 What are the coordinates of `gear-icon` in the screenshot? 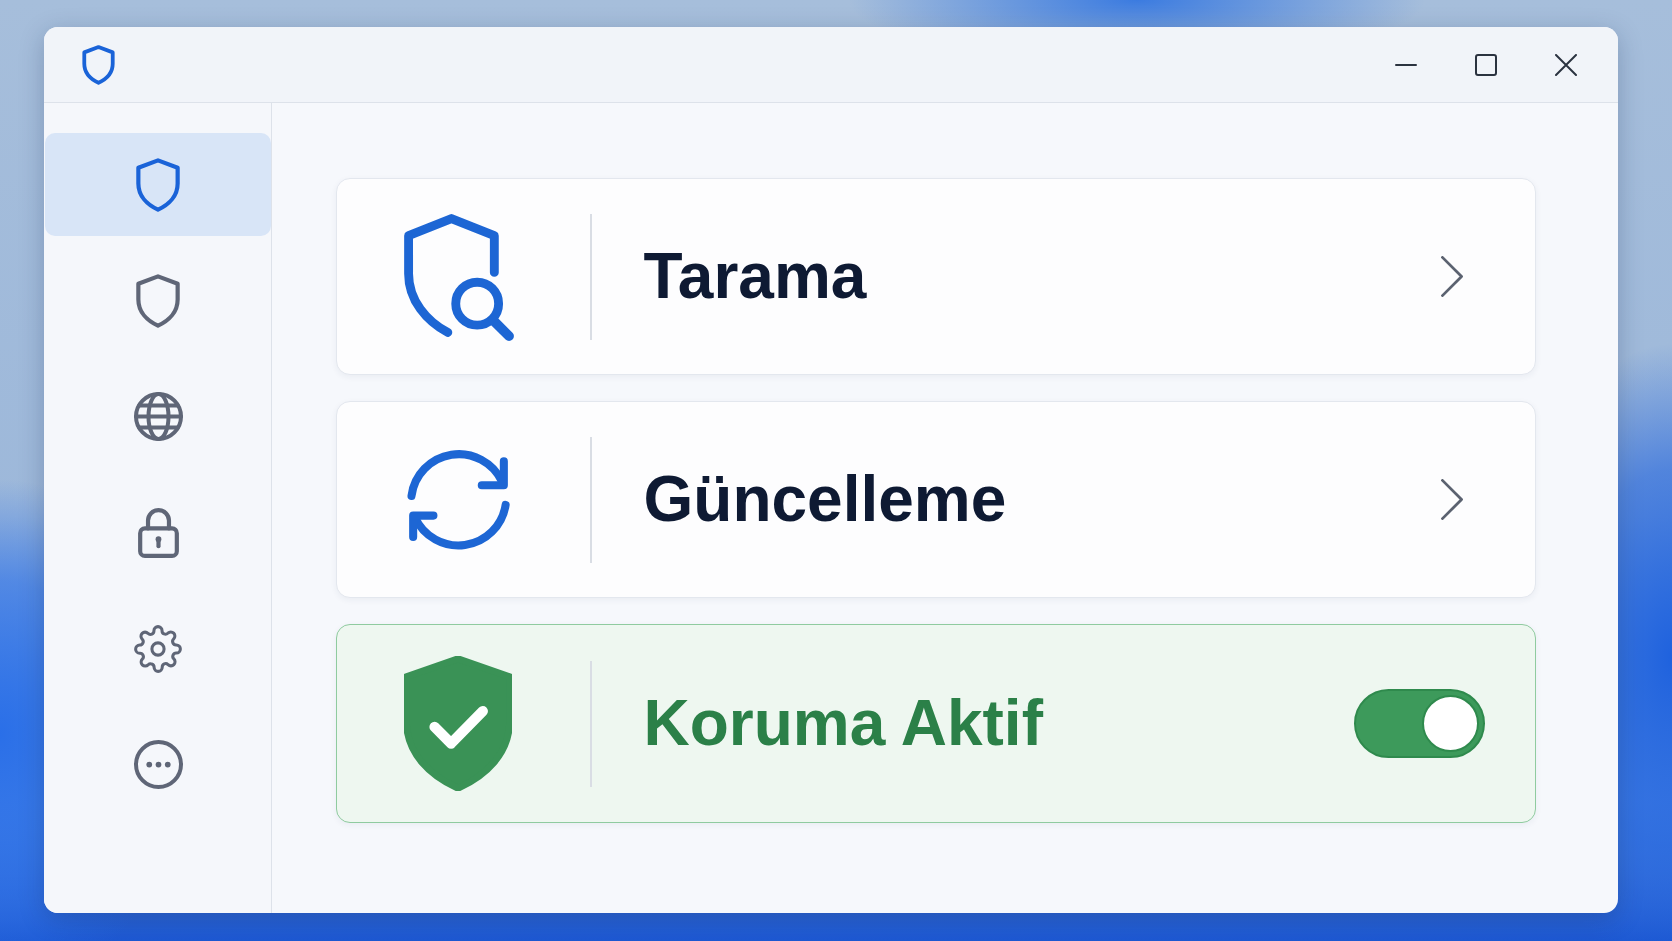 It's located at (158, 648).